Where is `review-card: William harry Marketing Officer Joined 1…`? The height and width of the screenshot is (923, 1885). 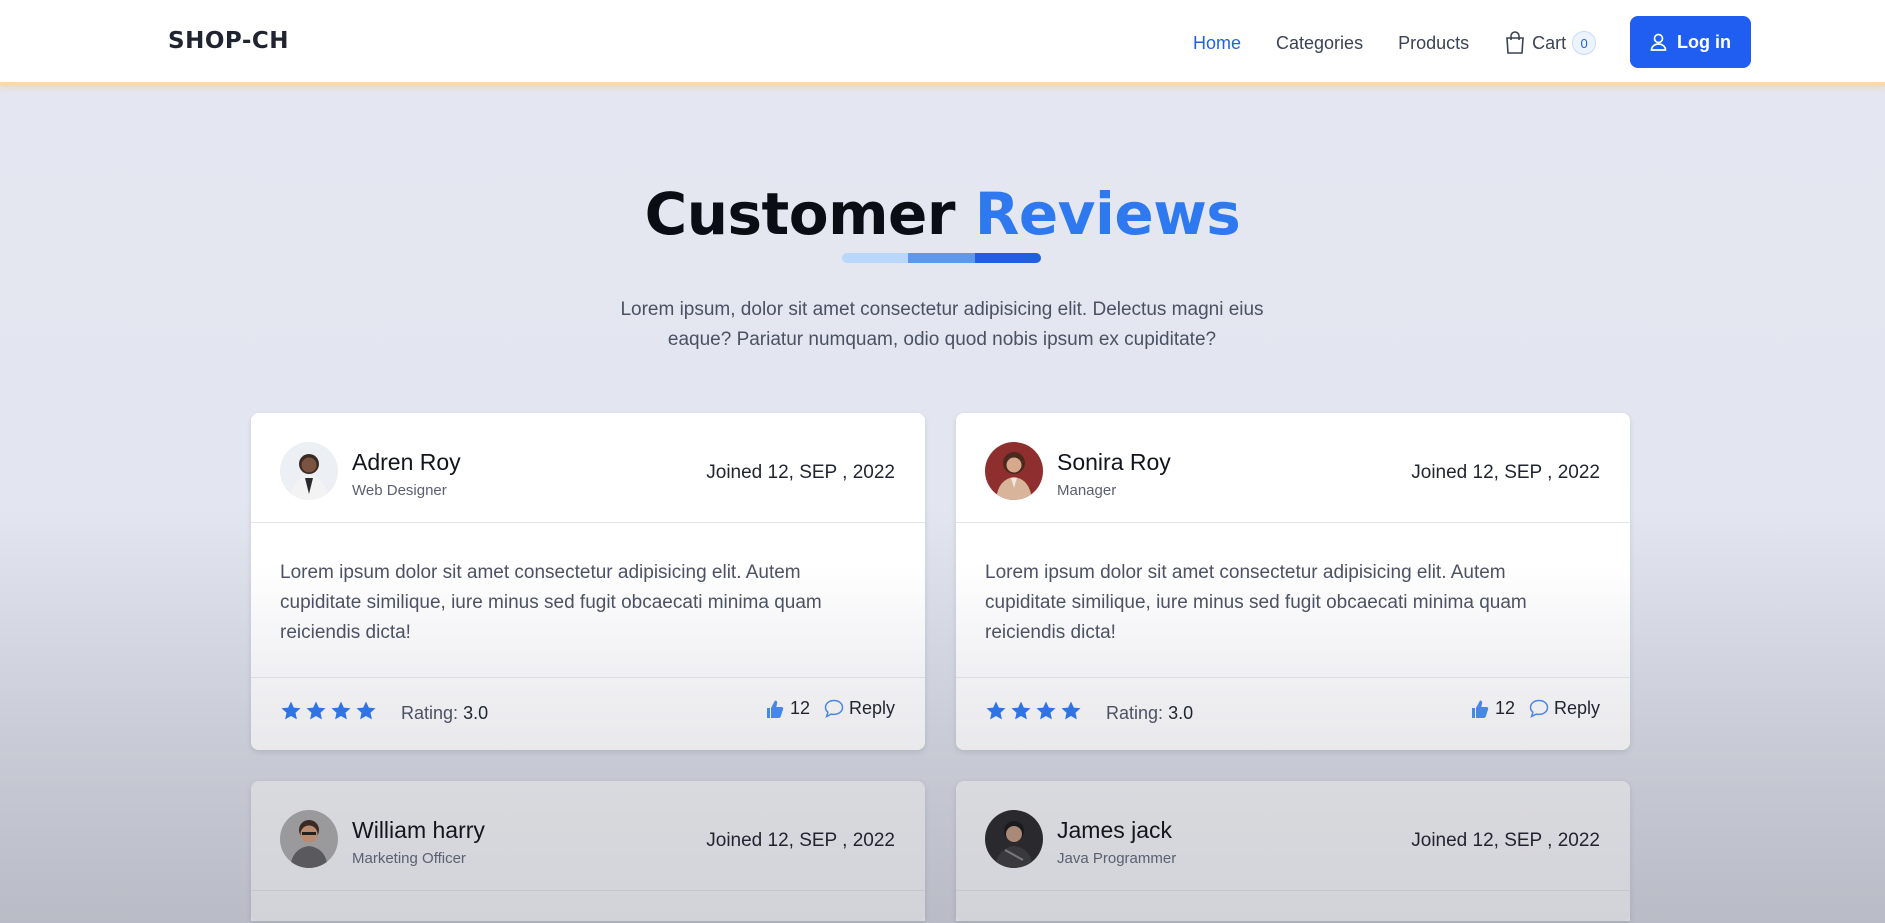
review-card: William harry Marketing Officer Joined 1… is located at coordinates (588, 851).